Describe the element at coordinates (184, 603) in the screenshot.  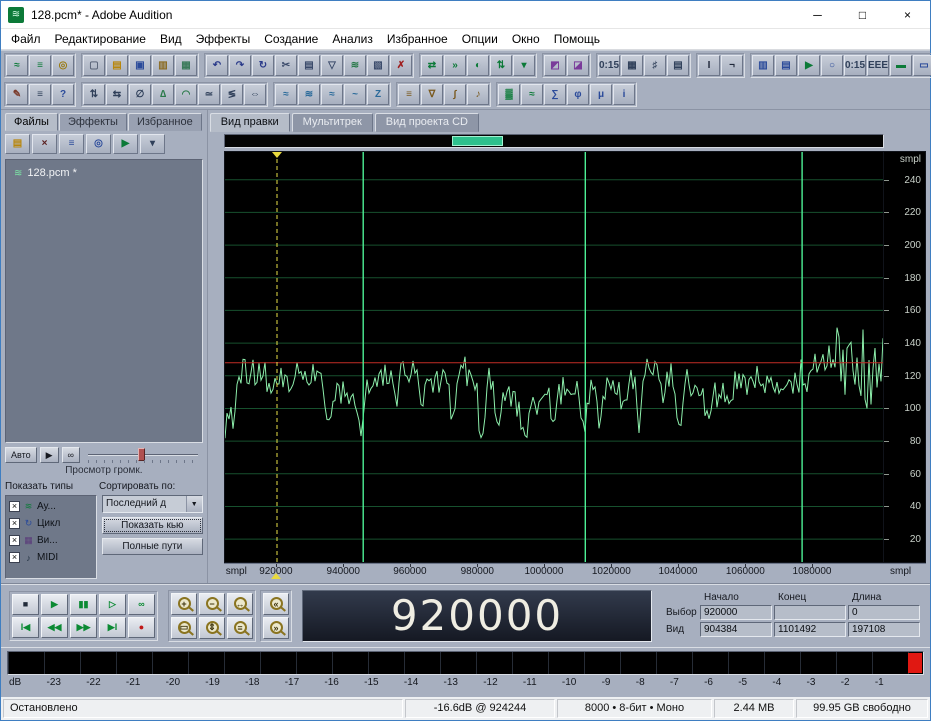
I see `zoom-in-button: +` at that location.